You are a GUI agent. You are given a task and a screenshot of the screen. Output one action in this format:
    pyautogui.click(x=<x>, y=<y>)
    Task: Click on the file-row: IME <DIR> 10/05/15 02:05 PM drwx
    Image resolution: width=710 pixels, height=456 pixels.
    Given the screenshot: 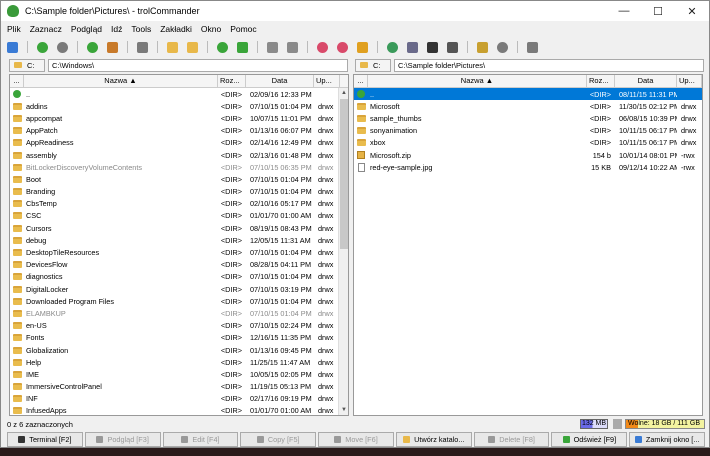 What is the action you would take?
    pyautogui.click(x=179, y=374)
    